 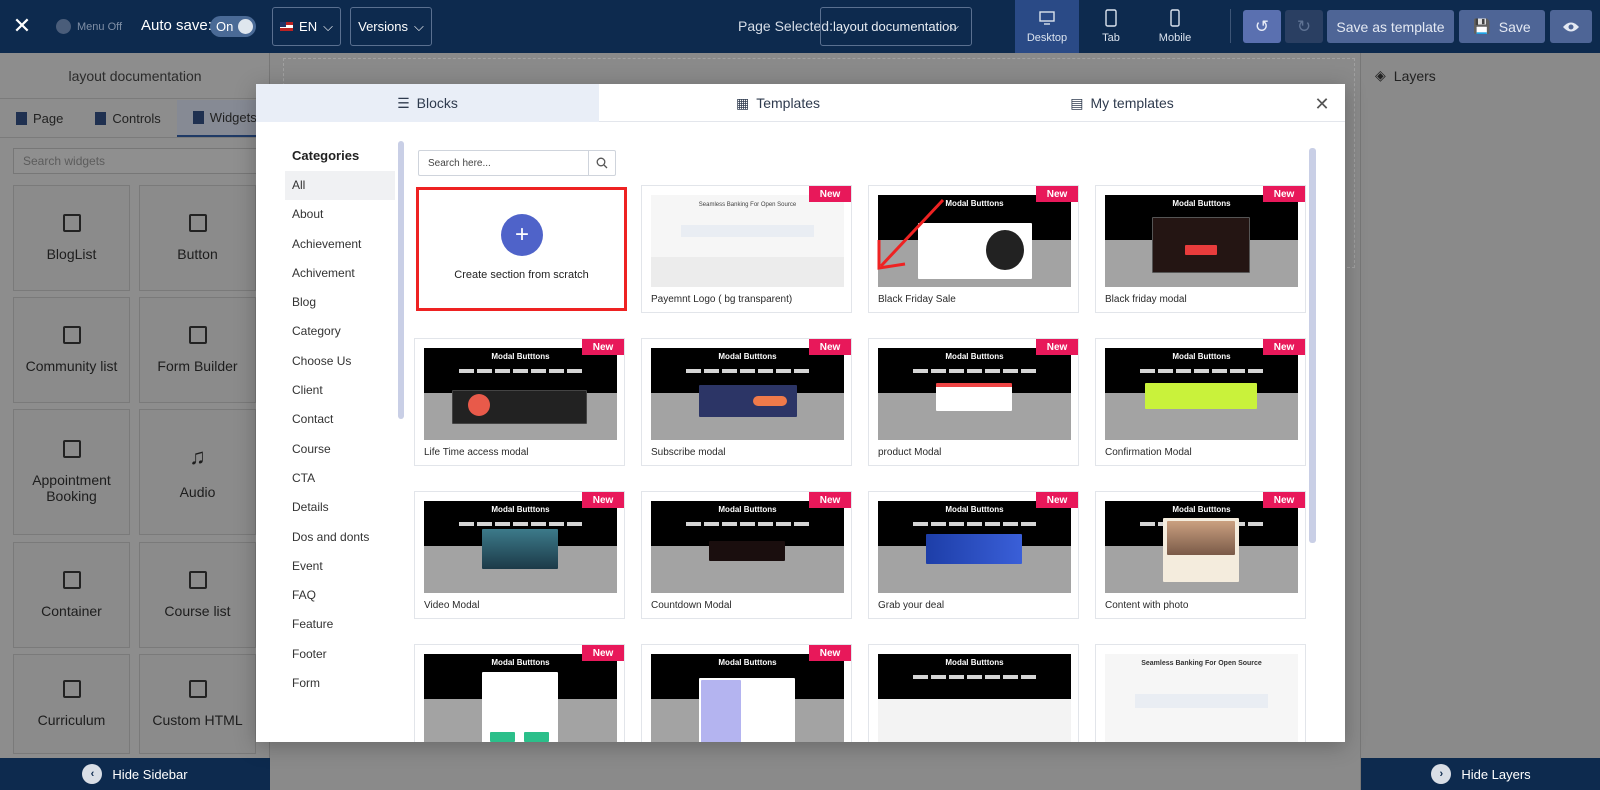 I want to click on undo-button: ↺, so click(x=1262, y=26).